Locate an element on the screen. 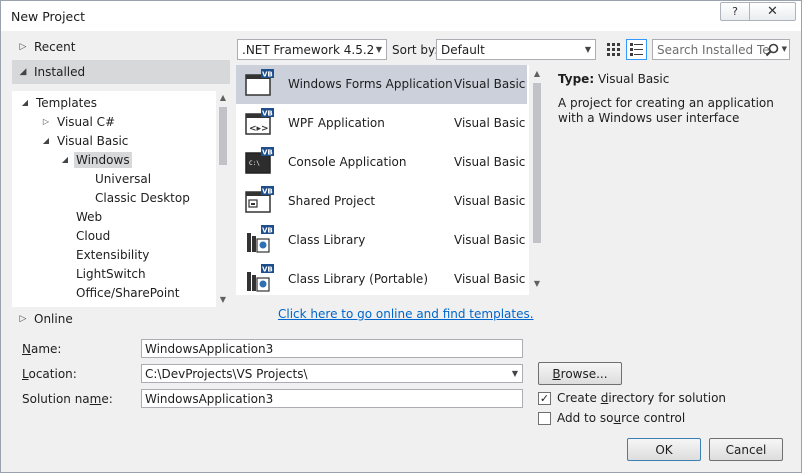 Image resolution: width=802 pixels, height=473 pixels. help-button: ? is located at coordinates (735, 11).